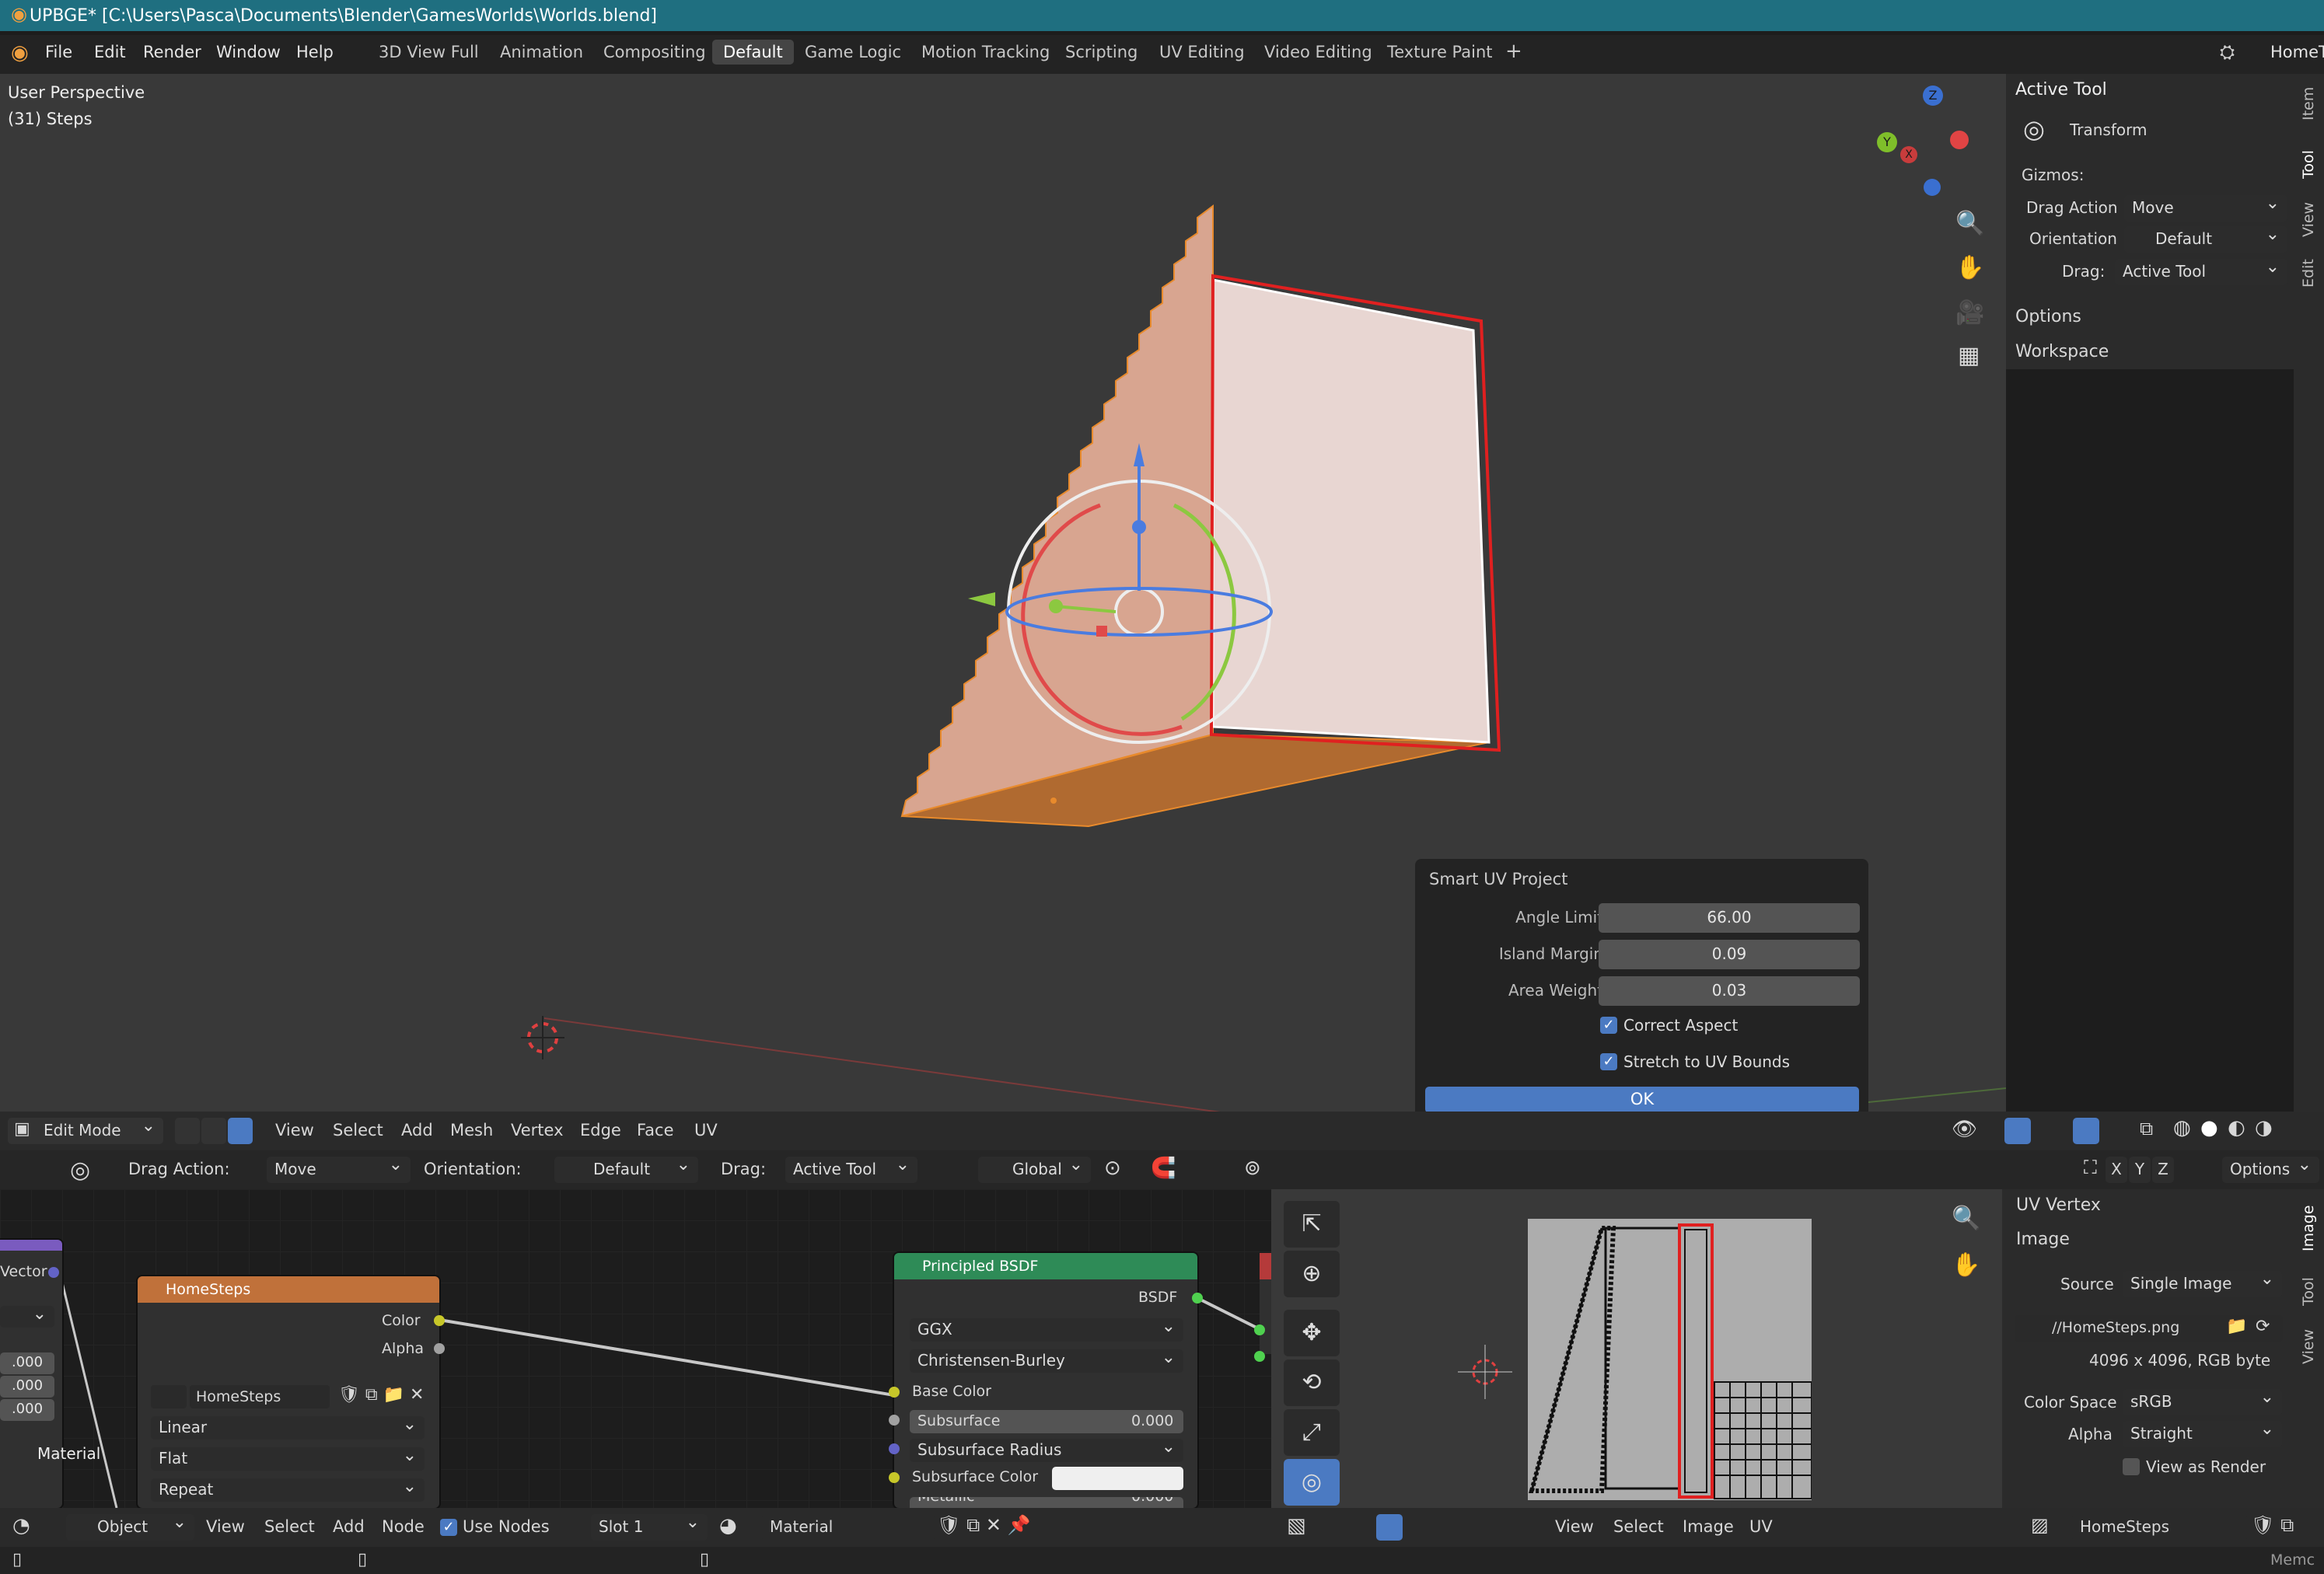  Describe the element at coordinates (983, 1525) in the screenshot. I see `material-actions-icons: 🛡 ⧉ ✕ 📌` at that location.